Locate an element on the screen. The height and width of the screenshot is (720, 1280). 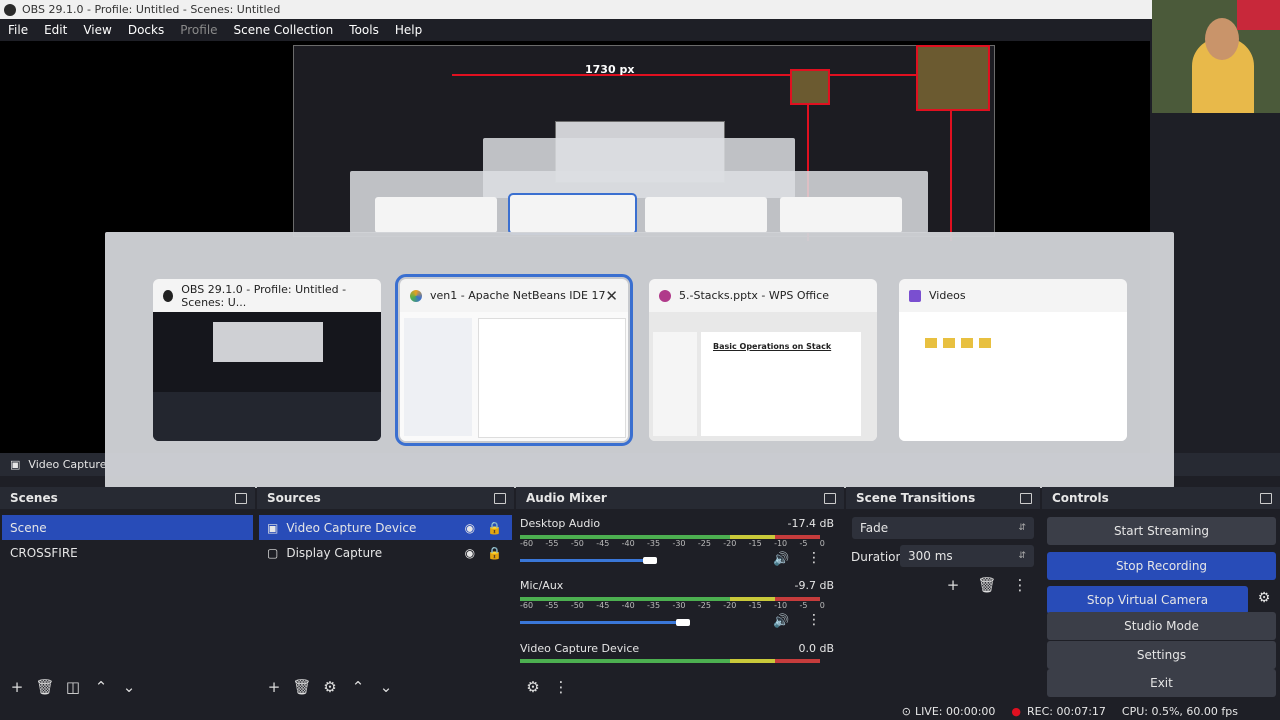
scene-item: CROSSFIRE is located at coordinates (127, 552).